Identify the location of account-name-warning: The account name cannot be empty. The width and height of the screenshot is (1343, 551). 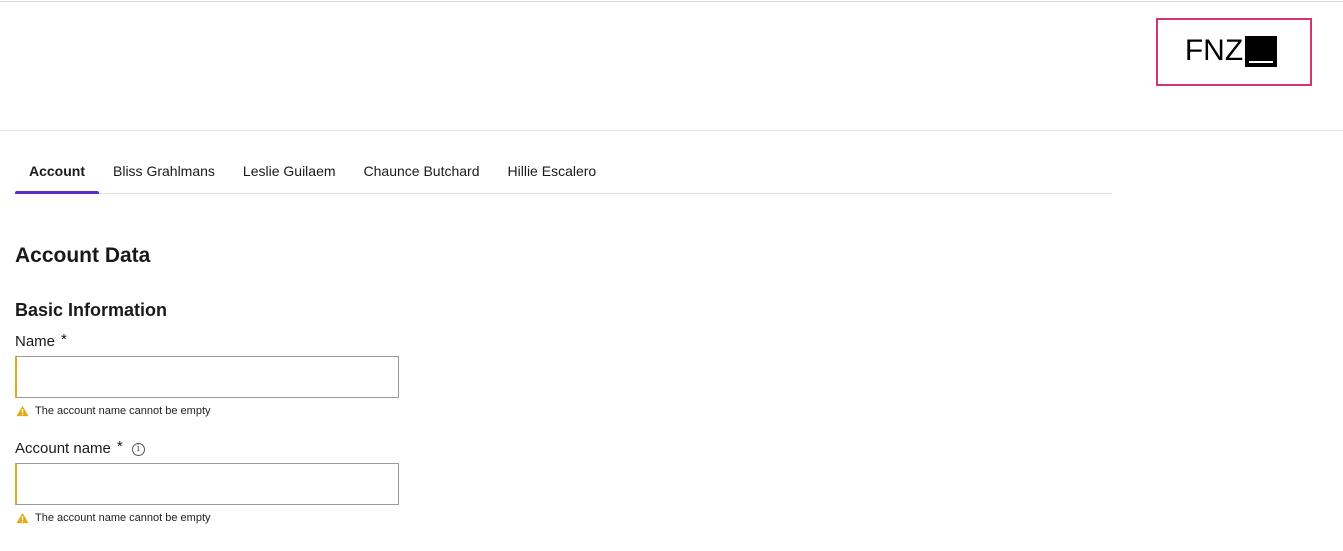
(113, 518).